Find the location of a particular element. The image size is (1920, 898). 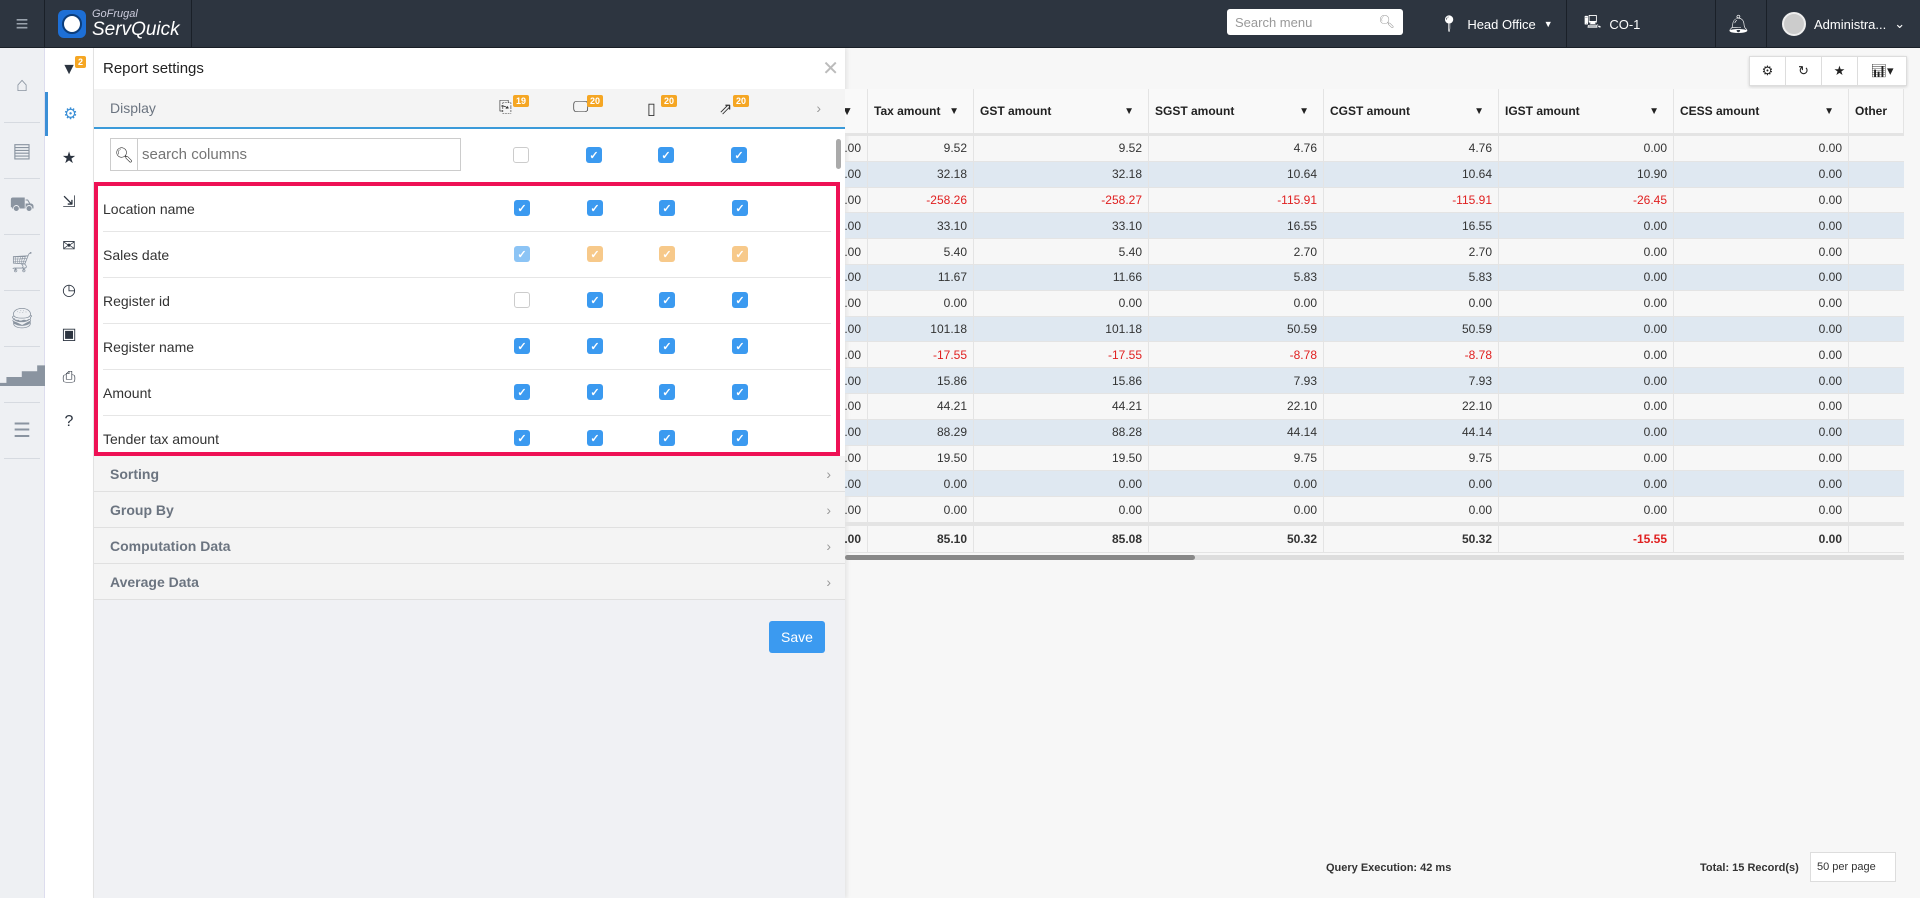

export-icon: ⇲ is located at coordinates (69, 202).